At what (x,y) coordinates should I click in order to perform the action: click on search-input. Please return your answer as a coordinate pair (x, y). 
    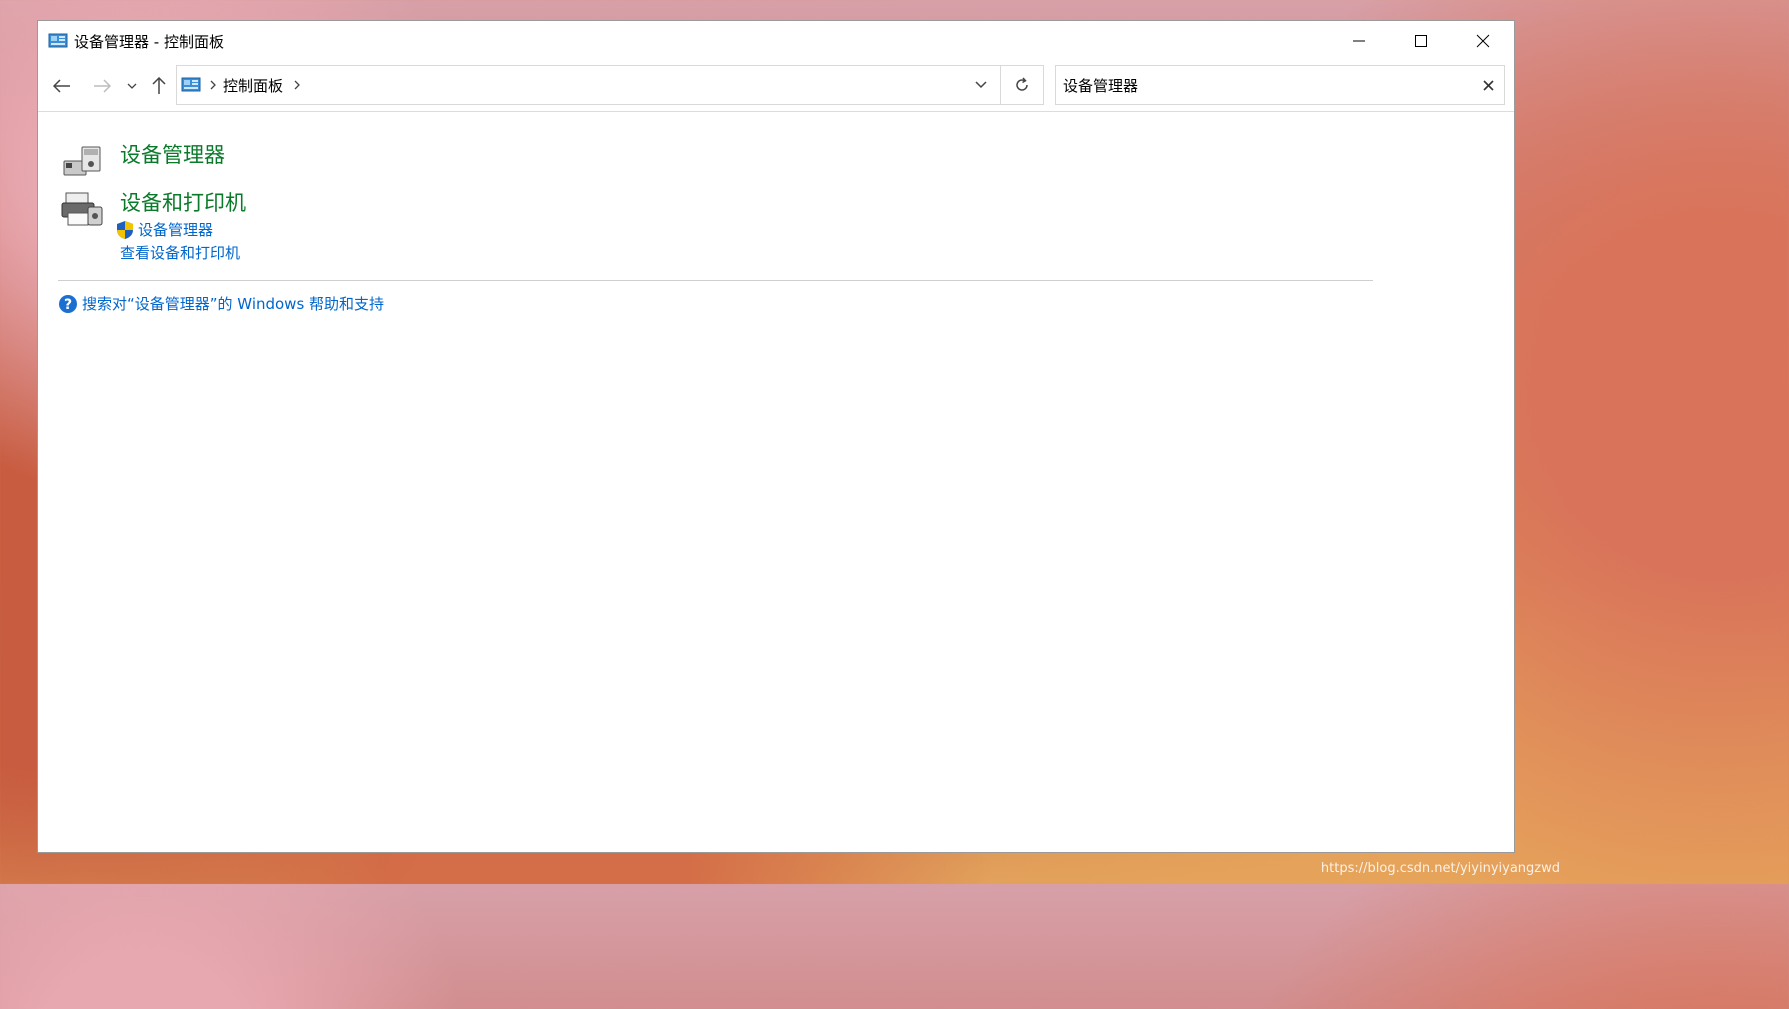
    Looking at the image, I should click on (1263, 85).